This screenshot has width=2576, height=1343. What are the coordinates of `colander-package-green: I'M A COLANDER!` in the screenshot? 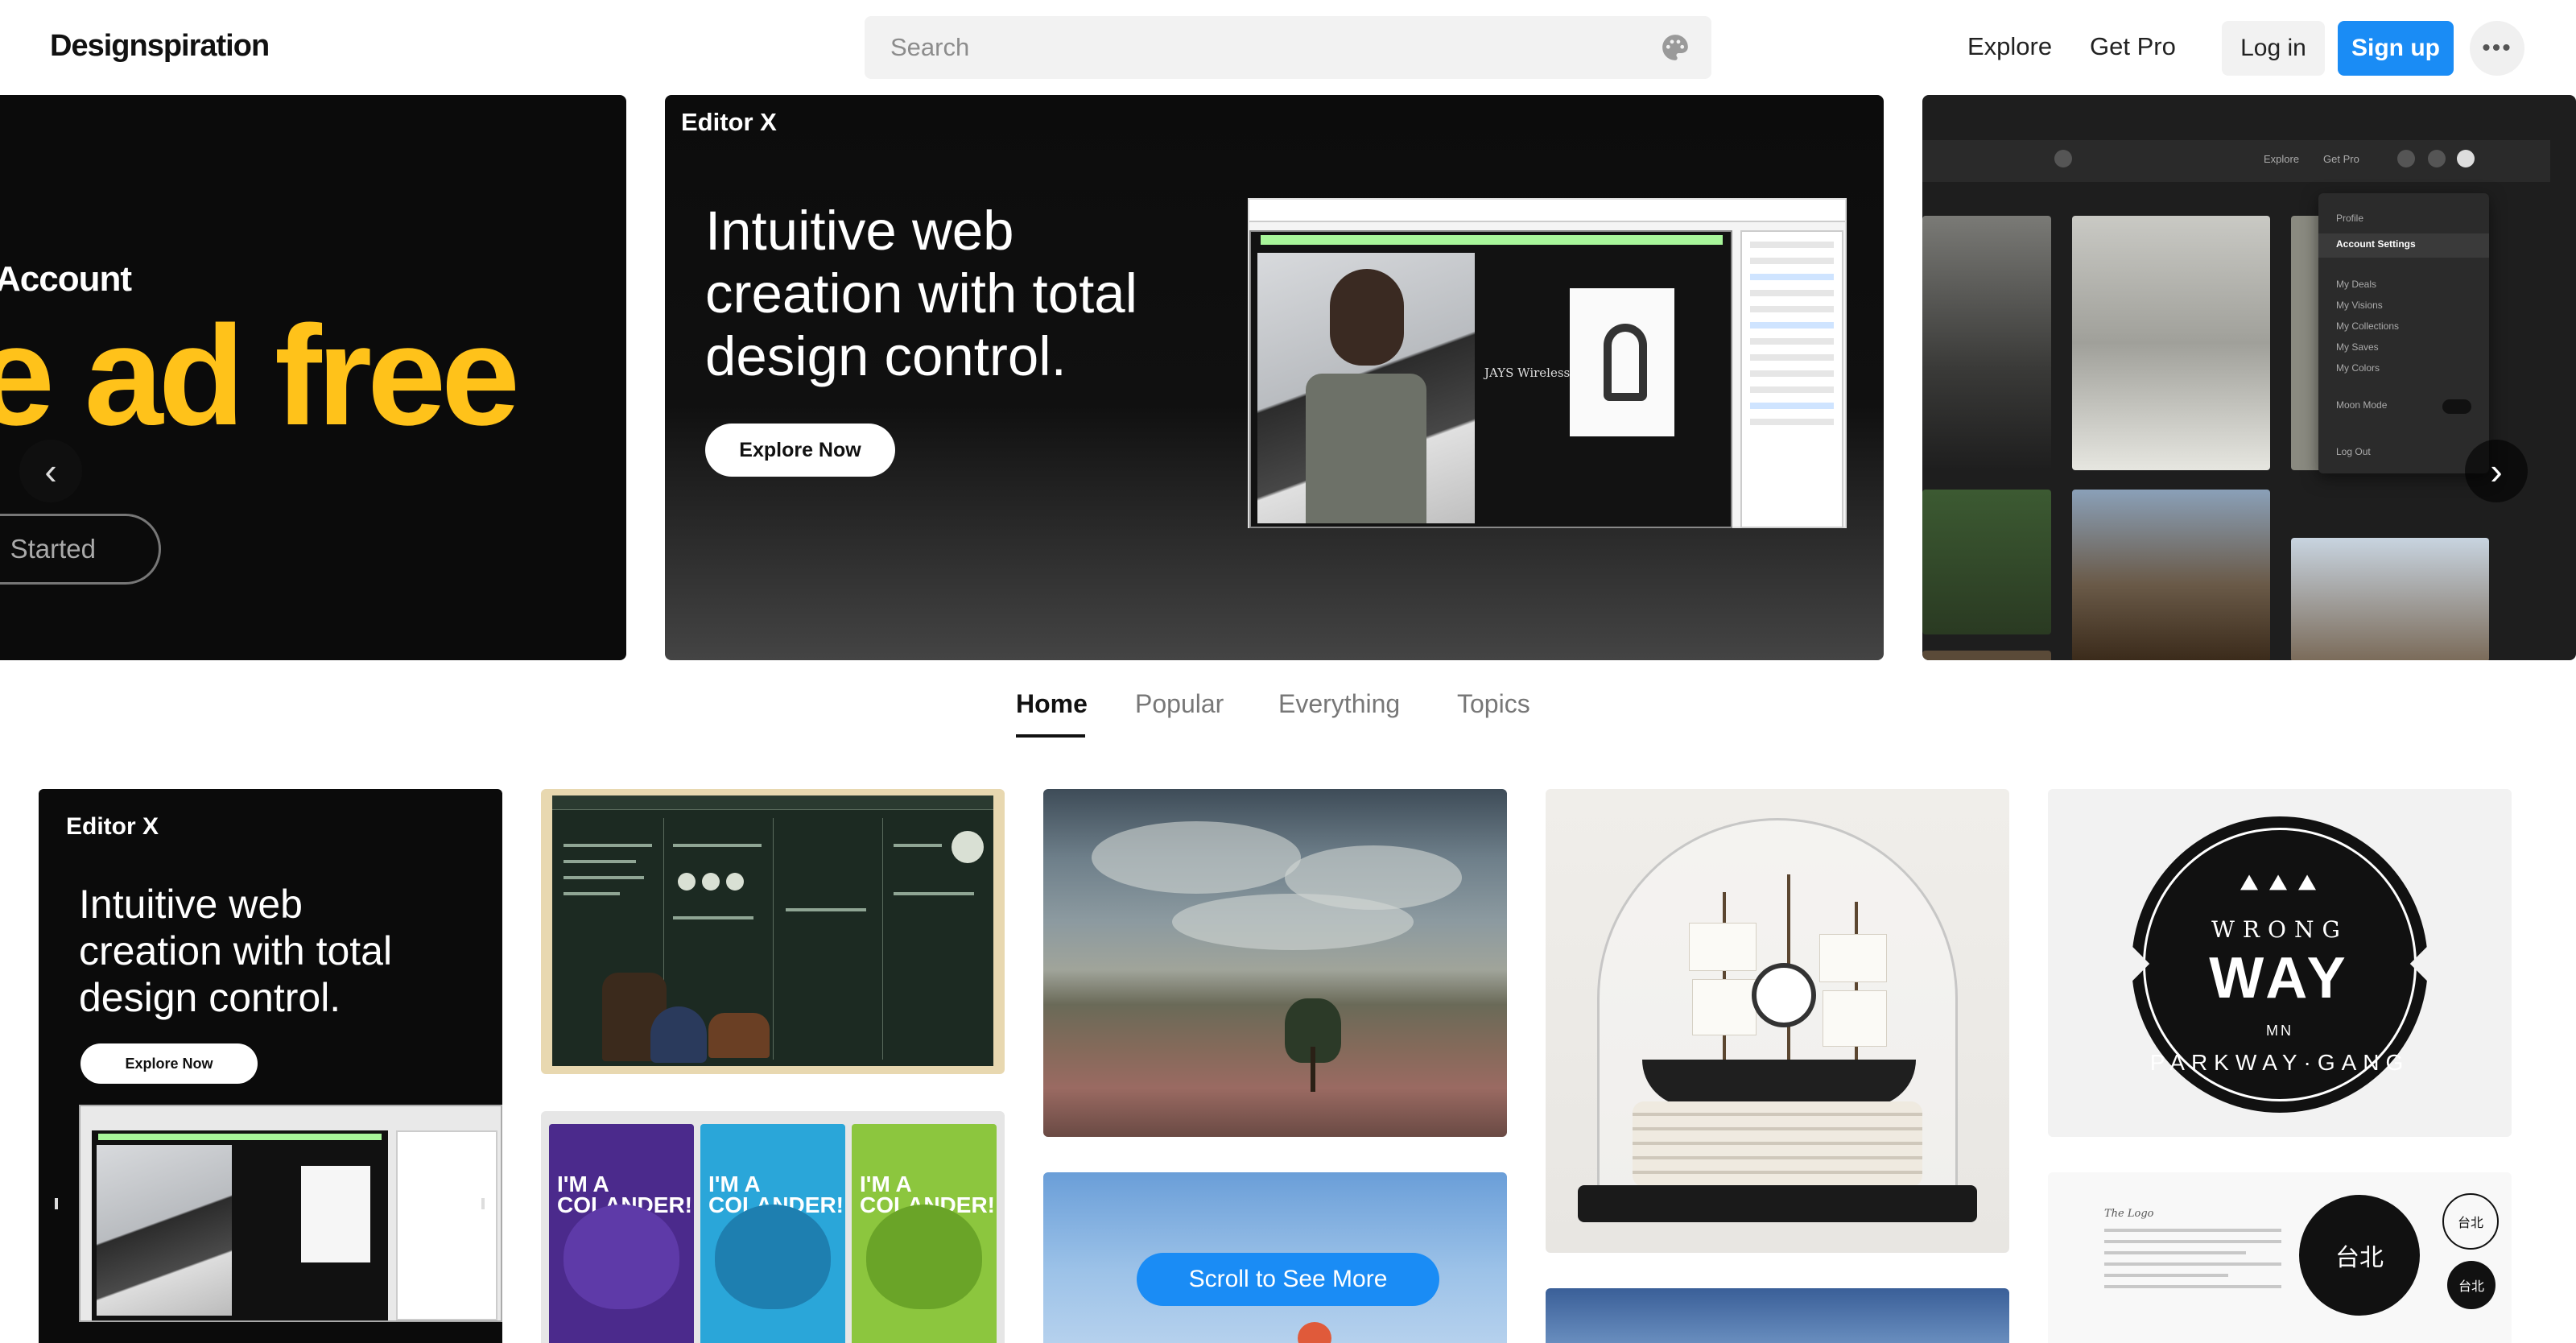 It's located at (925, 1233).